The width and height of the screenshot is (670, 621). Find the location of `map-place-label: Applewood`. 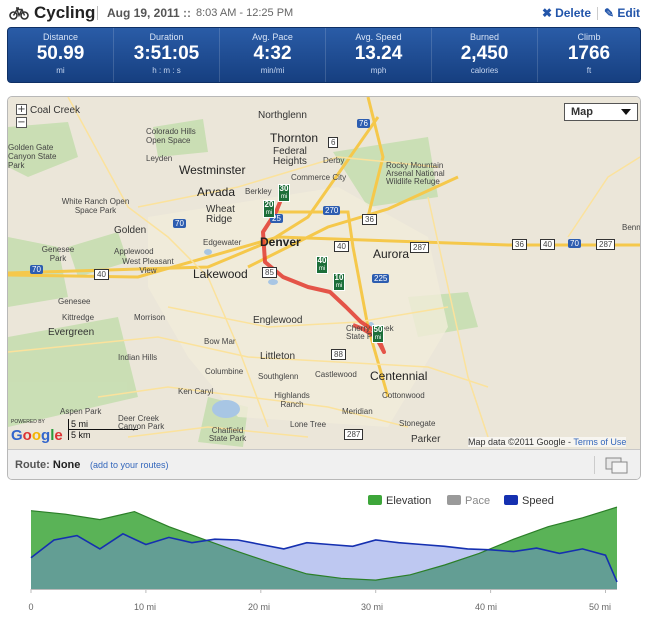

map-place-label: Applewood is located at coordinates (134, 251).